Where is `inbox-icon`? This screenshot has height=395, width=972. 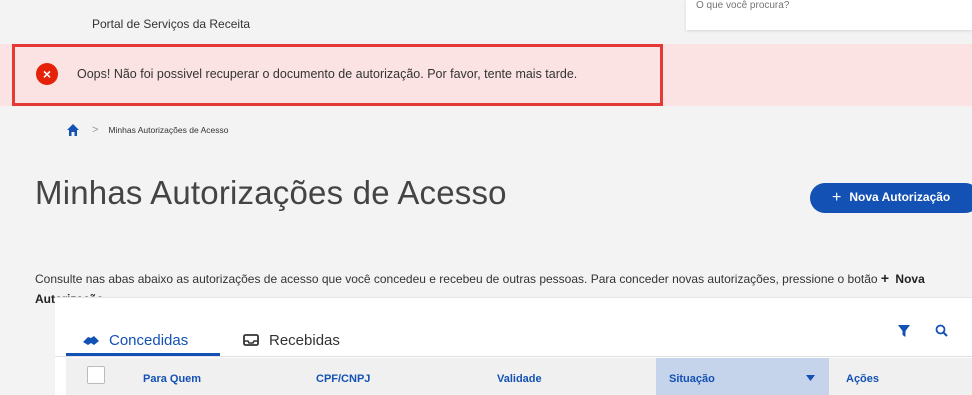 inbox-icon is located at coordinates (251, 340).